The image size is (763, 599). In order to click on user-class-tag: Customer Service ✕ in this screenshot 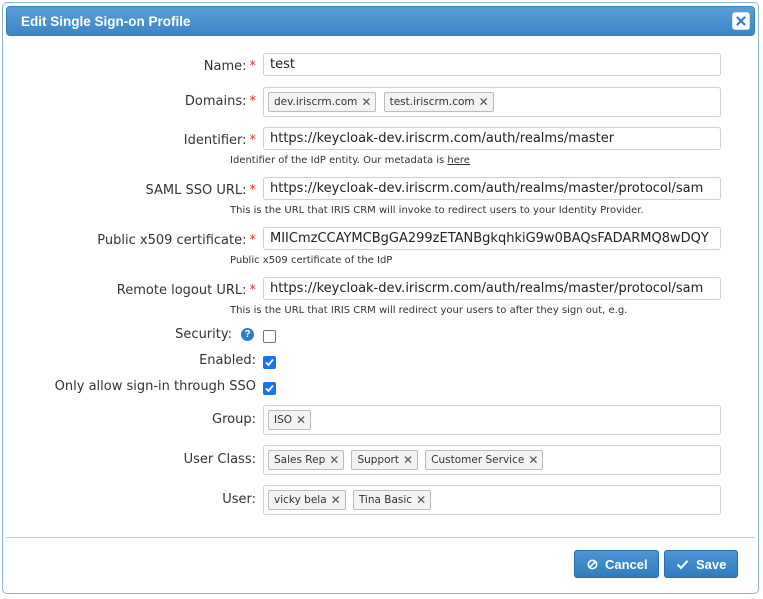, I will do `click(484, 460)`.